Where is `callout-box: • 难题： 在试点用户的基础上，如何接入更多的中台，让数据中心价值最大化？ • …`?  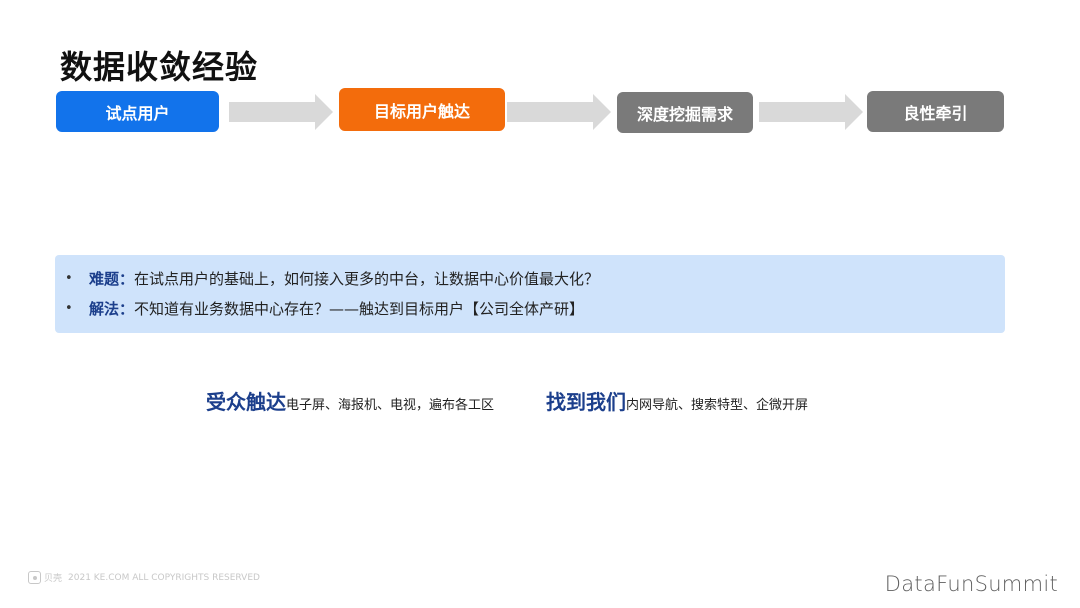
callout-box: • 难题： 在试点用户的基础上，如何接入更多的中台，让数据中心价值最大化？ • … is located at coordinates (530, 294).